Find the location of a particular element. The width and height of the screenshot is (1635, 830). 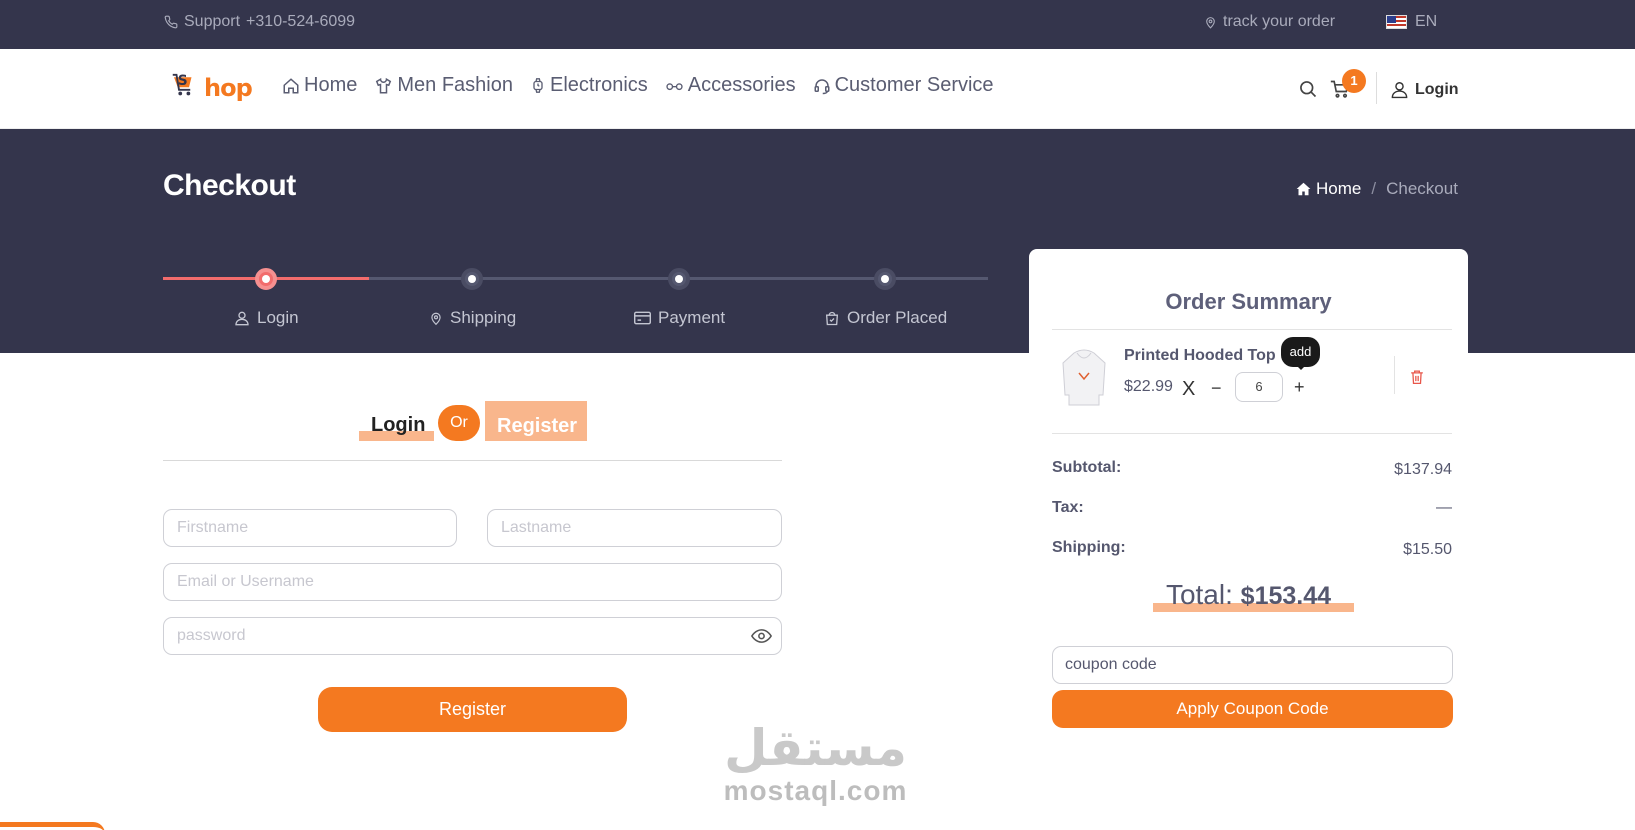

cart-count-badge: 1 is located at coordinates (1354, 81).